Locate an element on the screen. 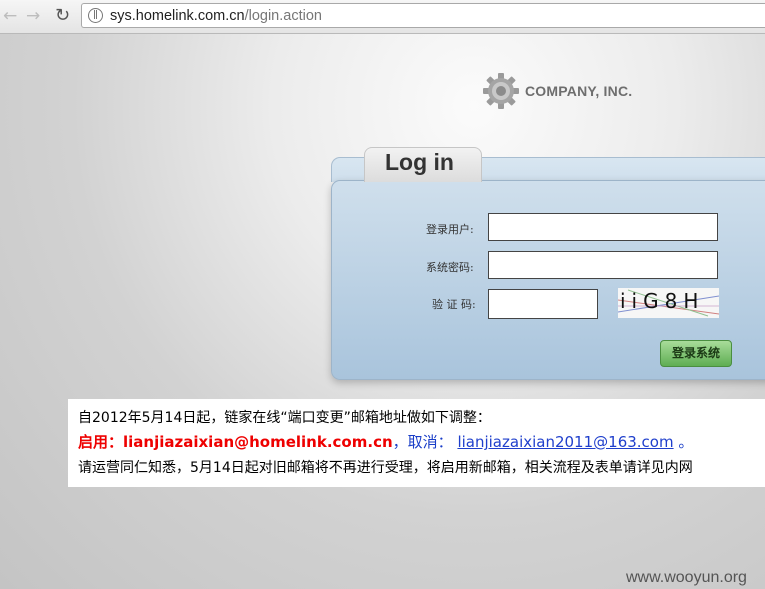  captcha-label: 验 证 码: is located at coordinates (454, 304).